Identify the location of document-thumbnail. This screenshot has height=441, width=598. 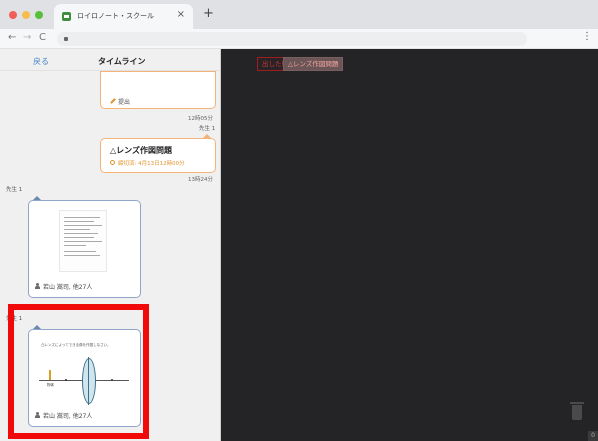
(83, 241).